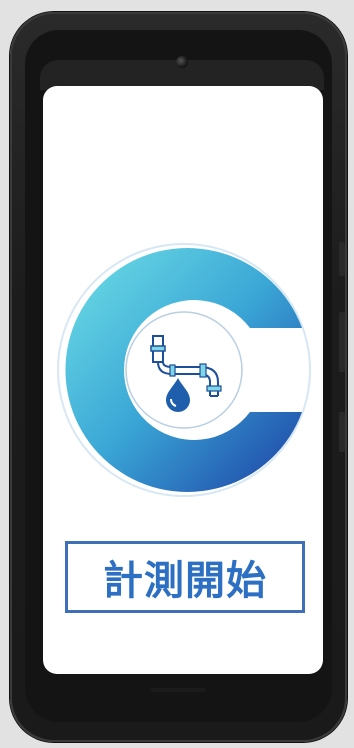  What do you see at coordinates (342, 432) in the screenshot?
I see `side-key` at bounding box center [342, 432].